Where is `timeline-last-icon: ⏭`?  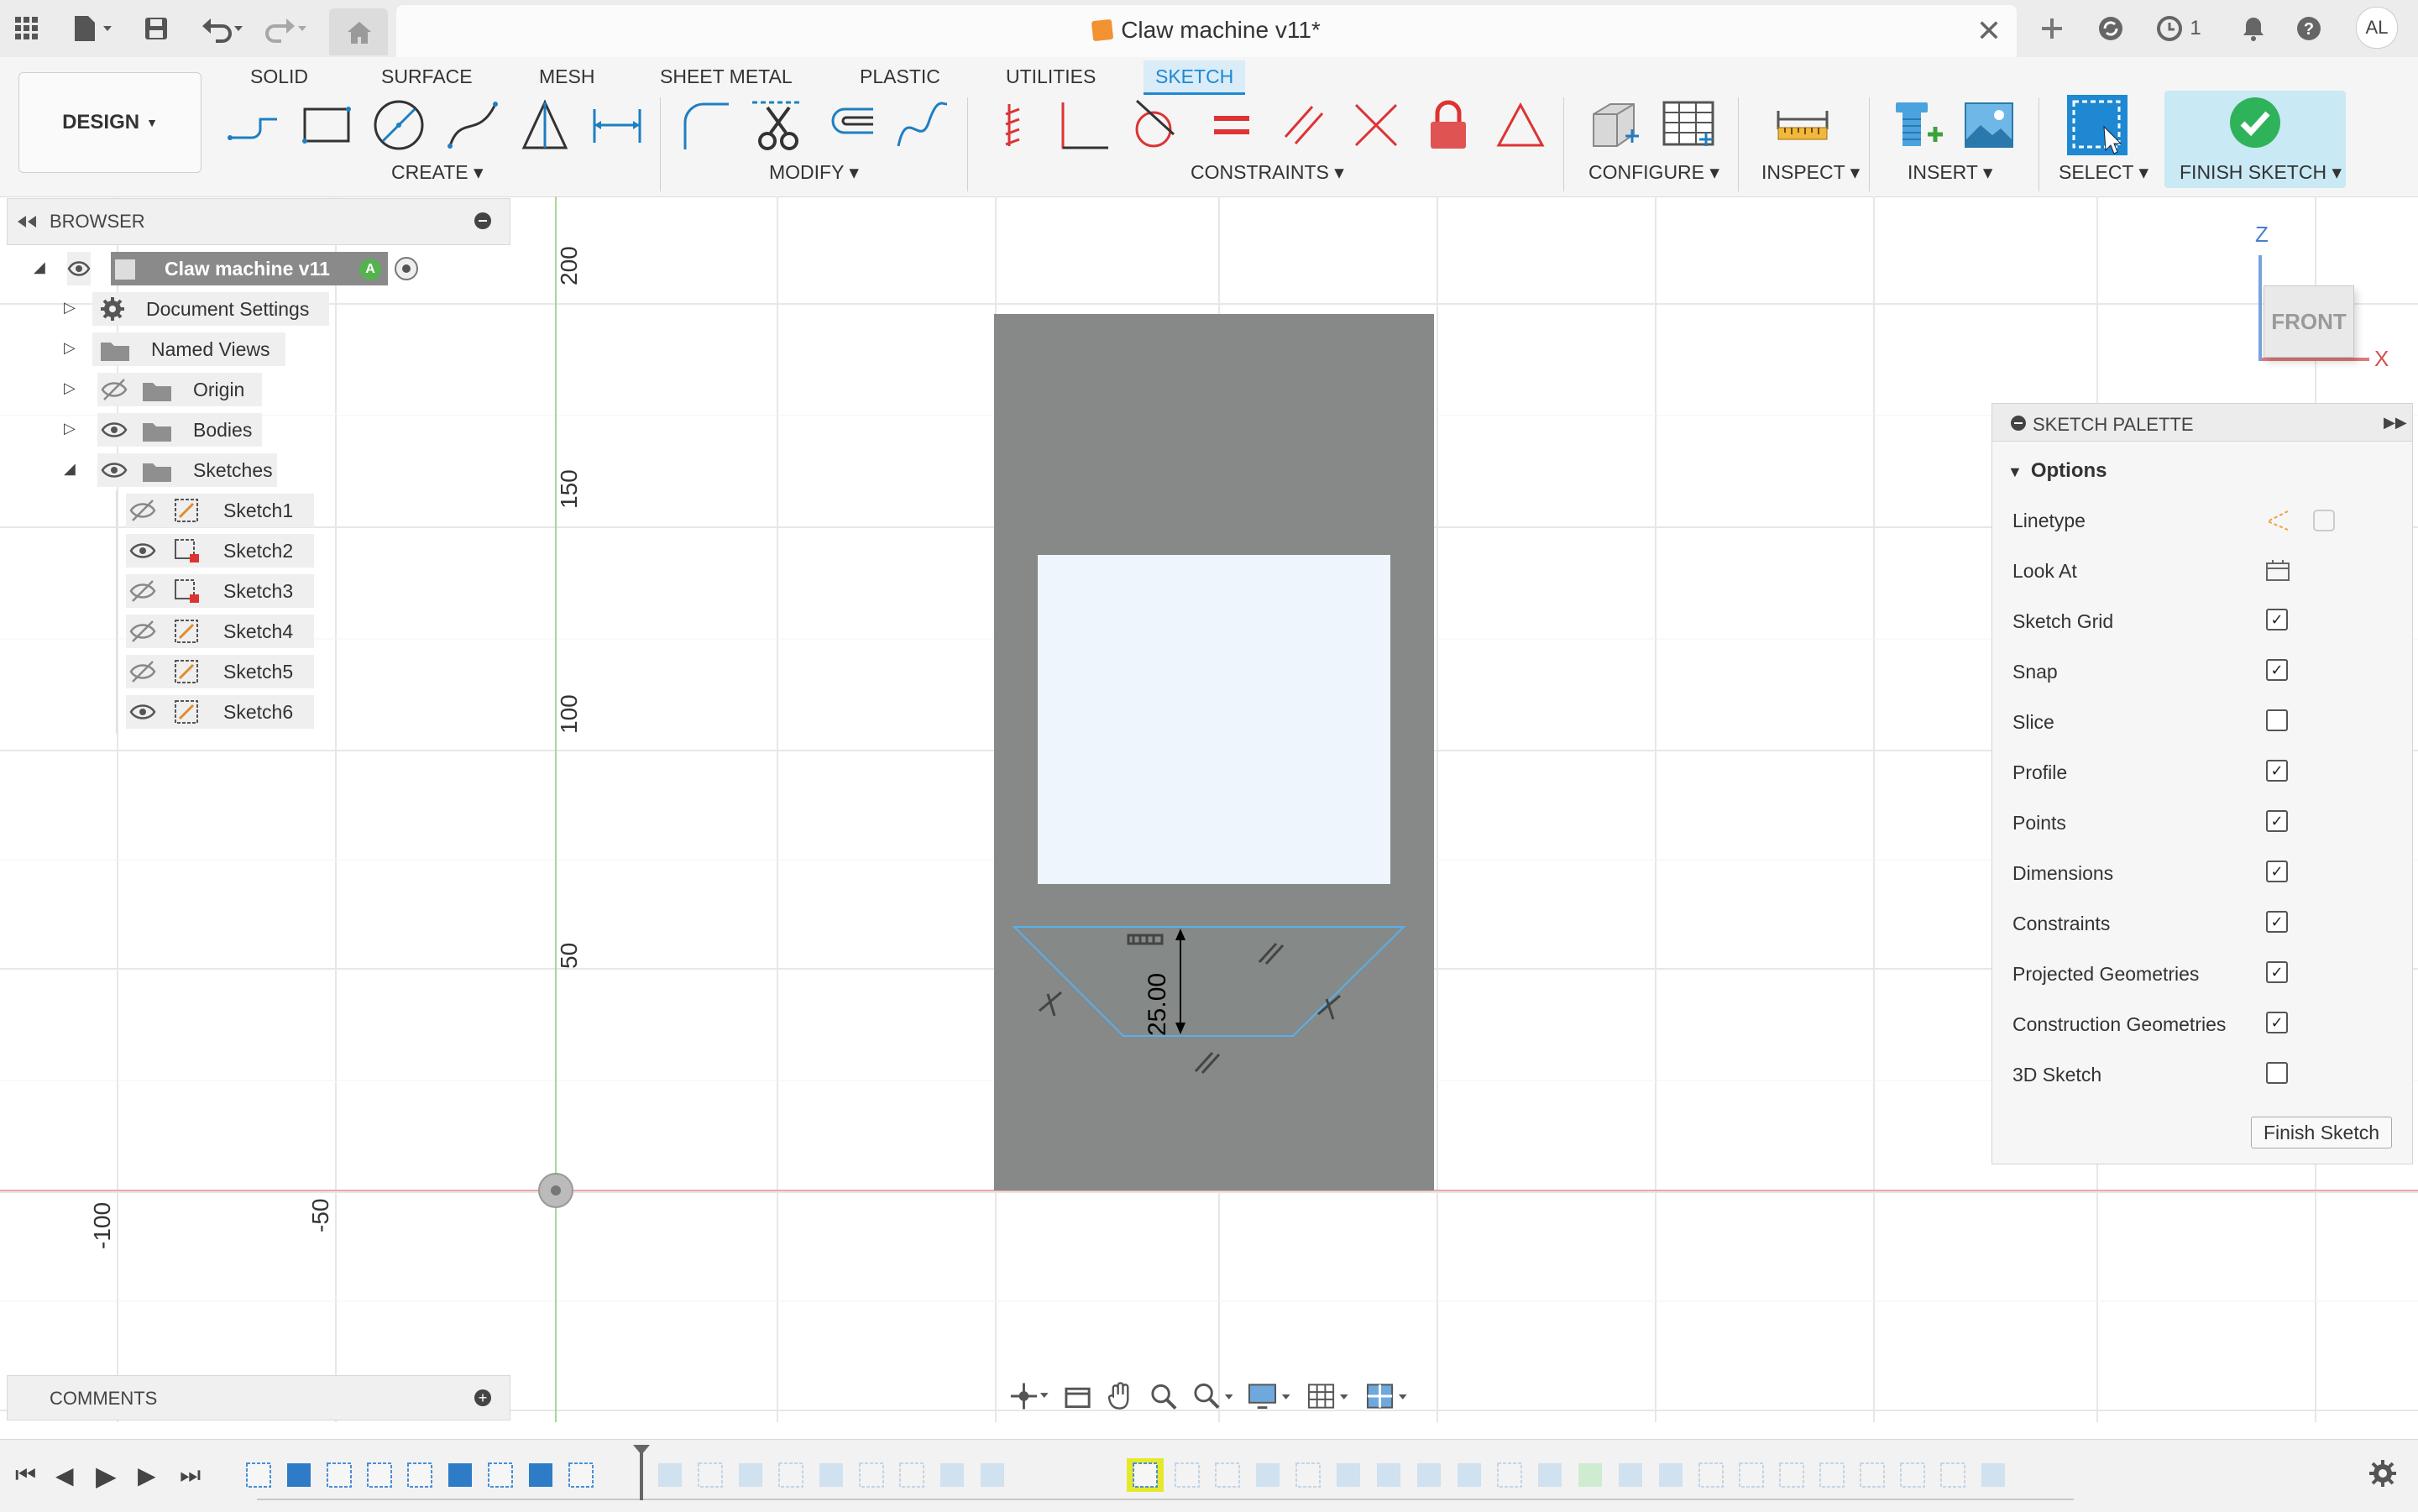
timeline-last-icon: ⏭ is located at coordinates (190, 1475).